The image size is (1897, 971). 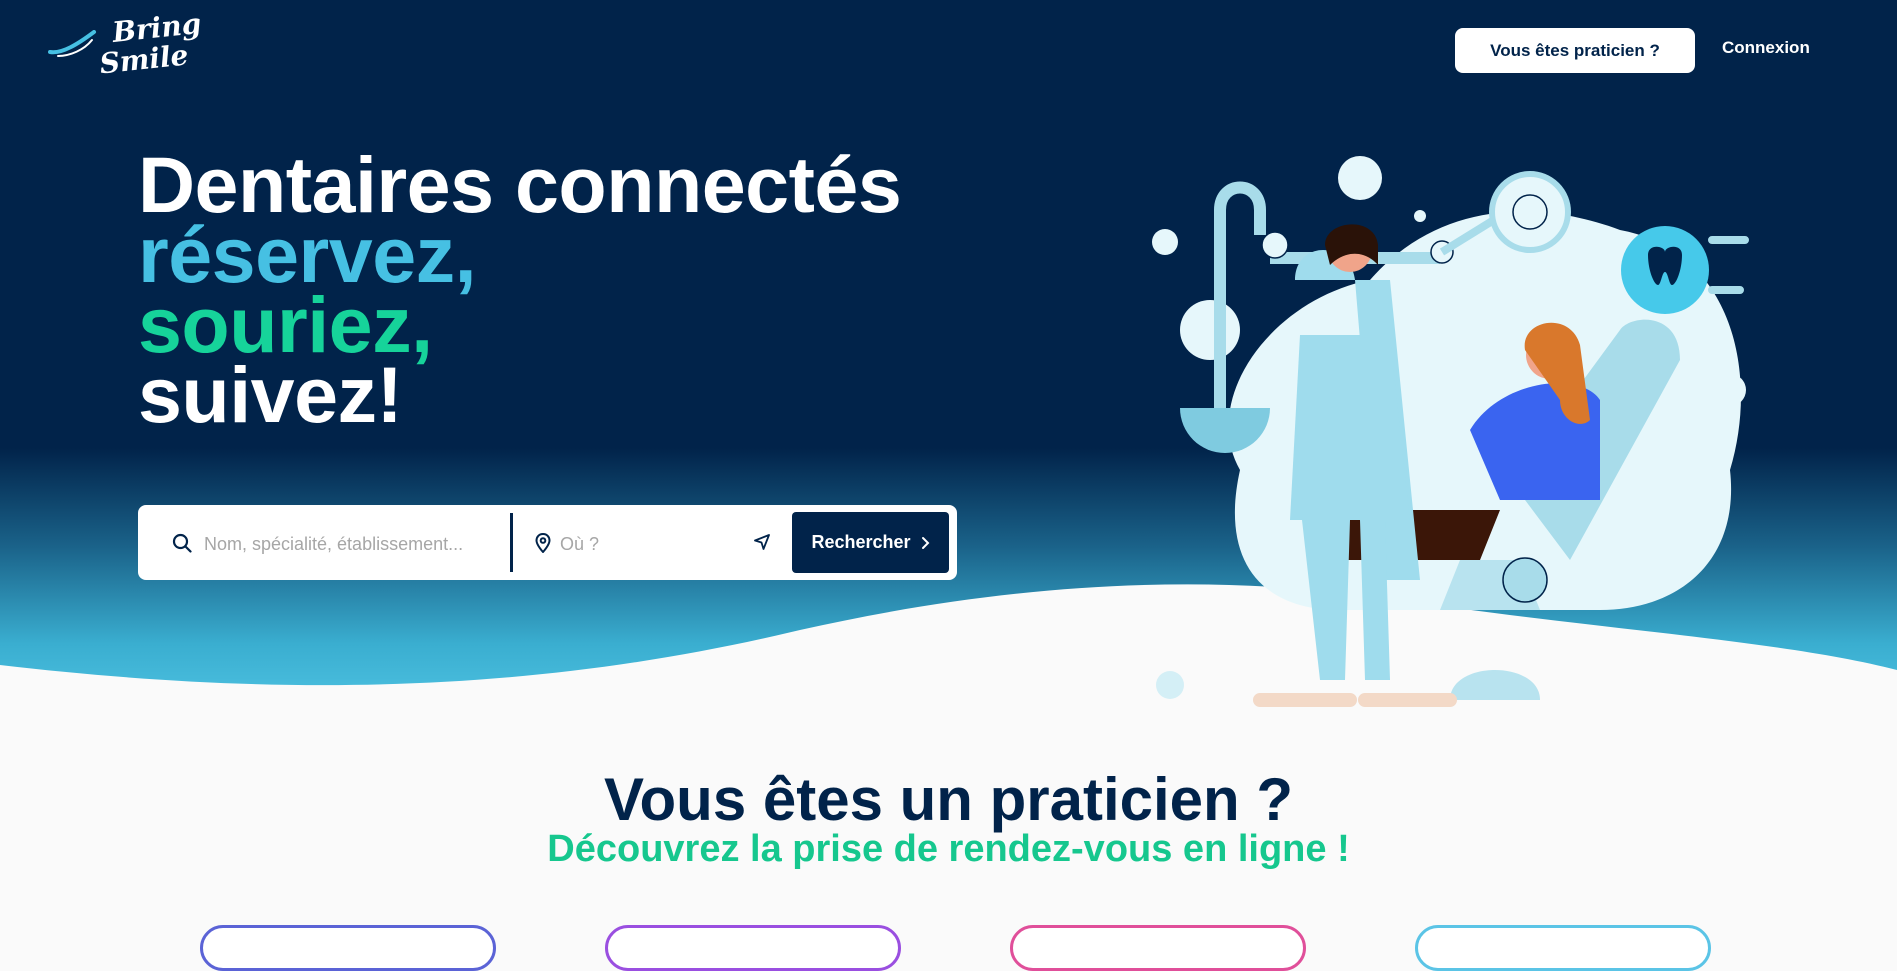 I want to click on bringsmile-logo: Bring Smile, so click(x=125, y=46).